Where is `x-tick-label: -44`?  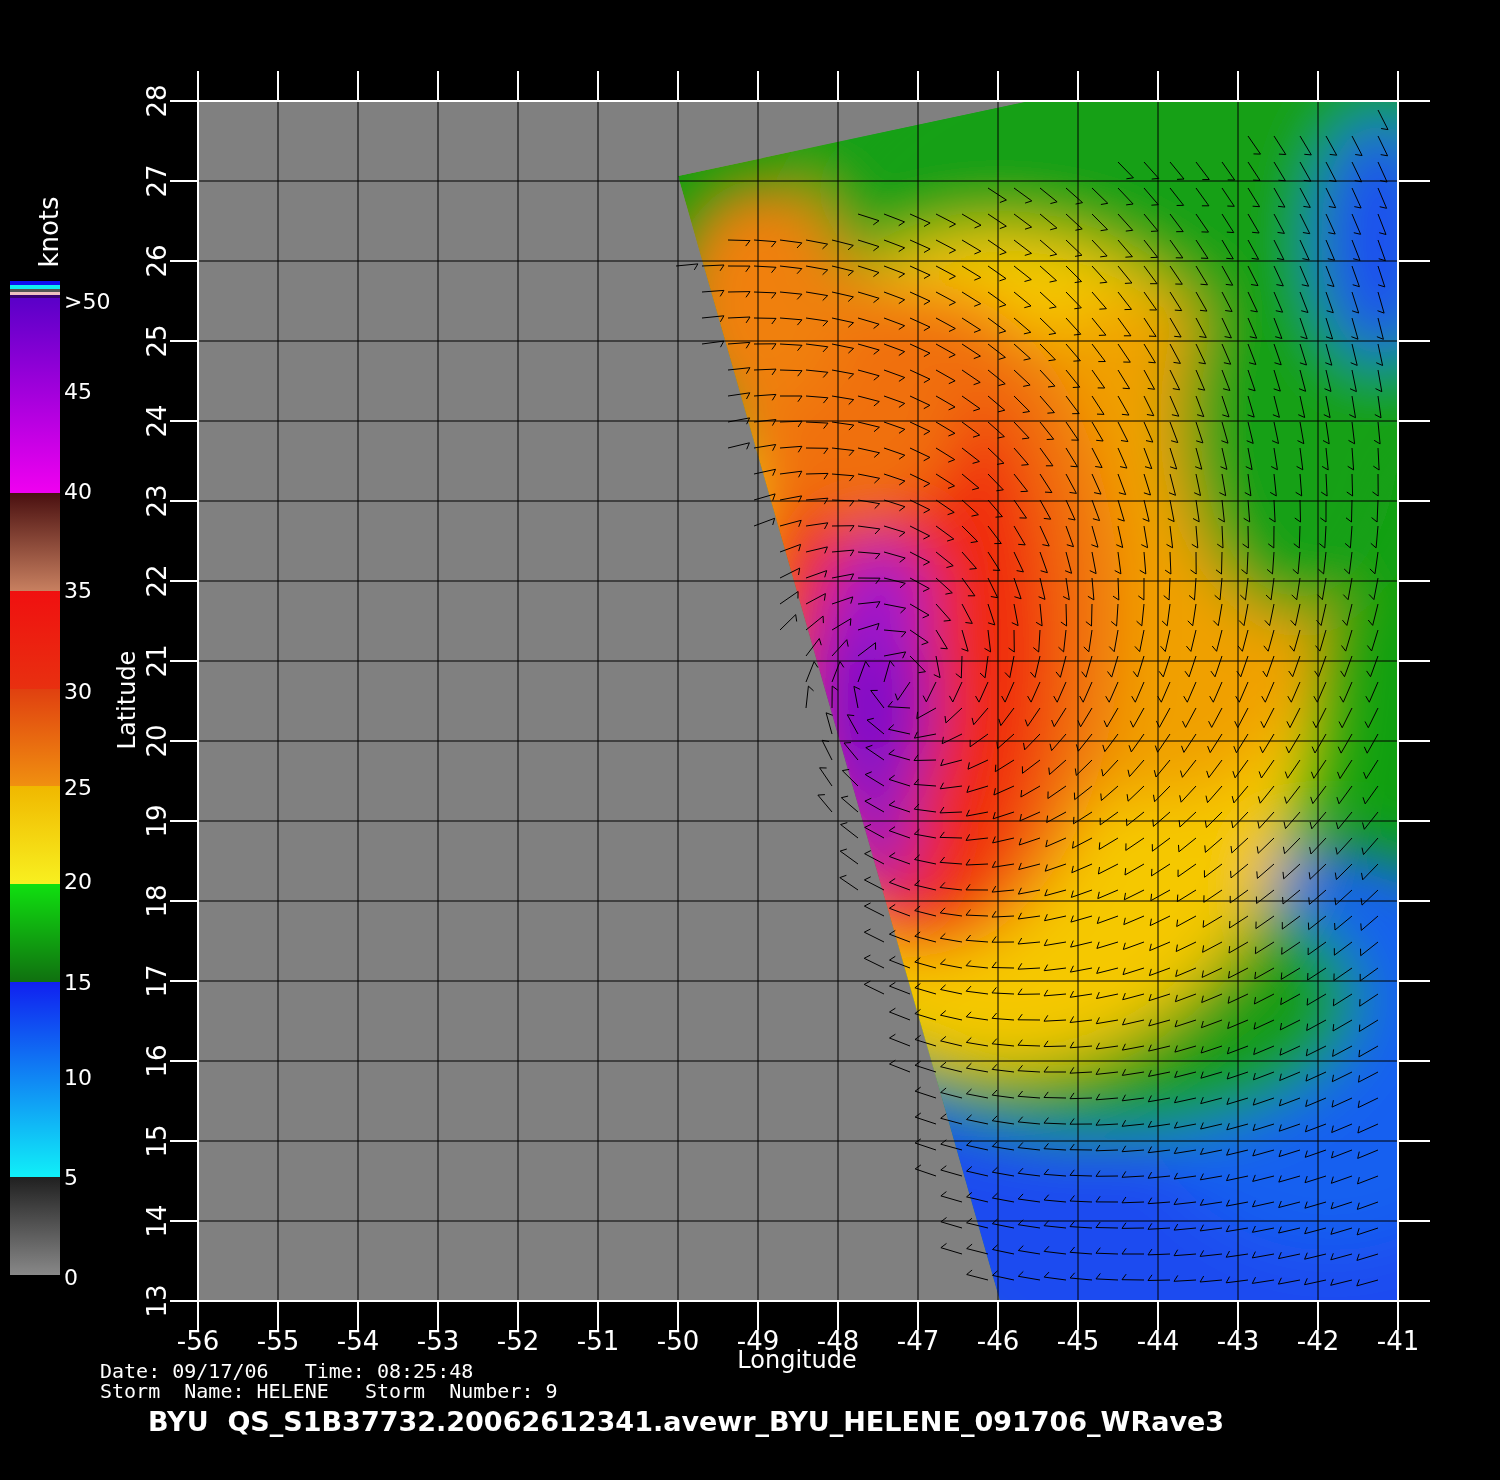
x-tick-label: -44 is located at coordinates (1158, 1340).